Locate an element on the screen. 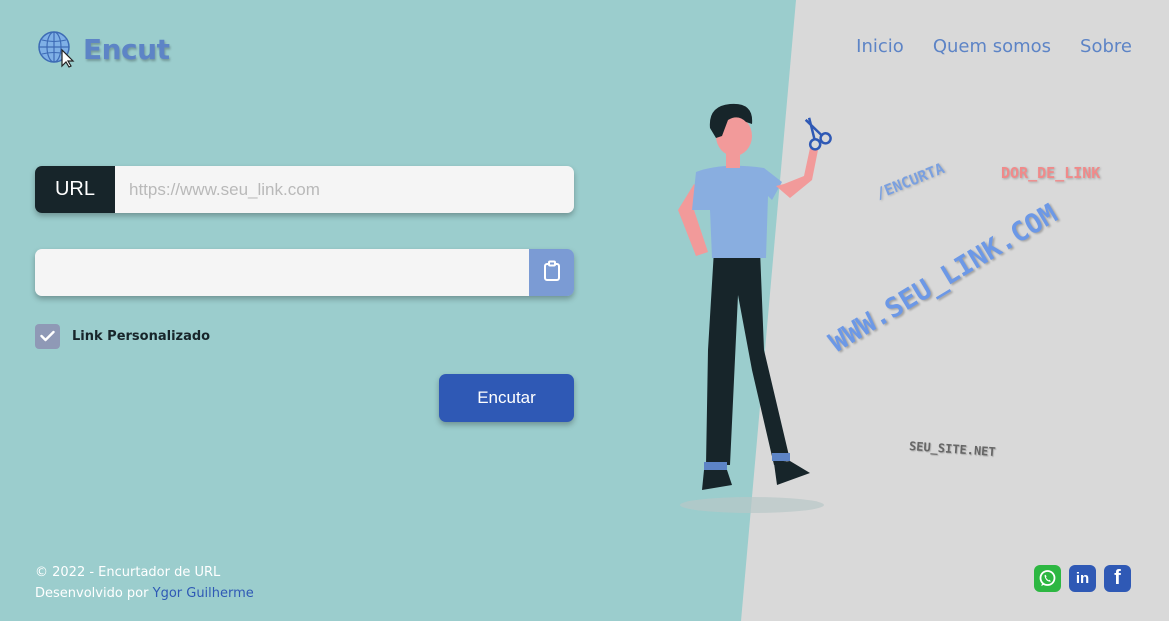 The width and height of the screenshot is (1169, 621). deco-word-seu-site: SEU_SITE.NET is located at coordinates (952, 449).